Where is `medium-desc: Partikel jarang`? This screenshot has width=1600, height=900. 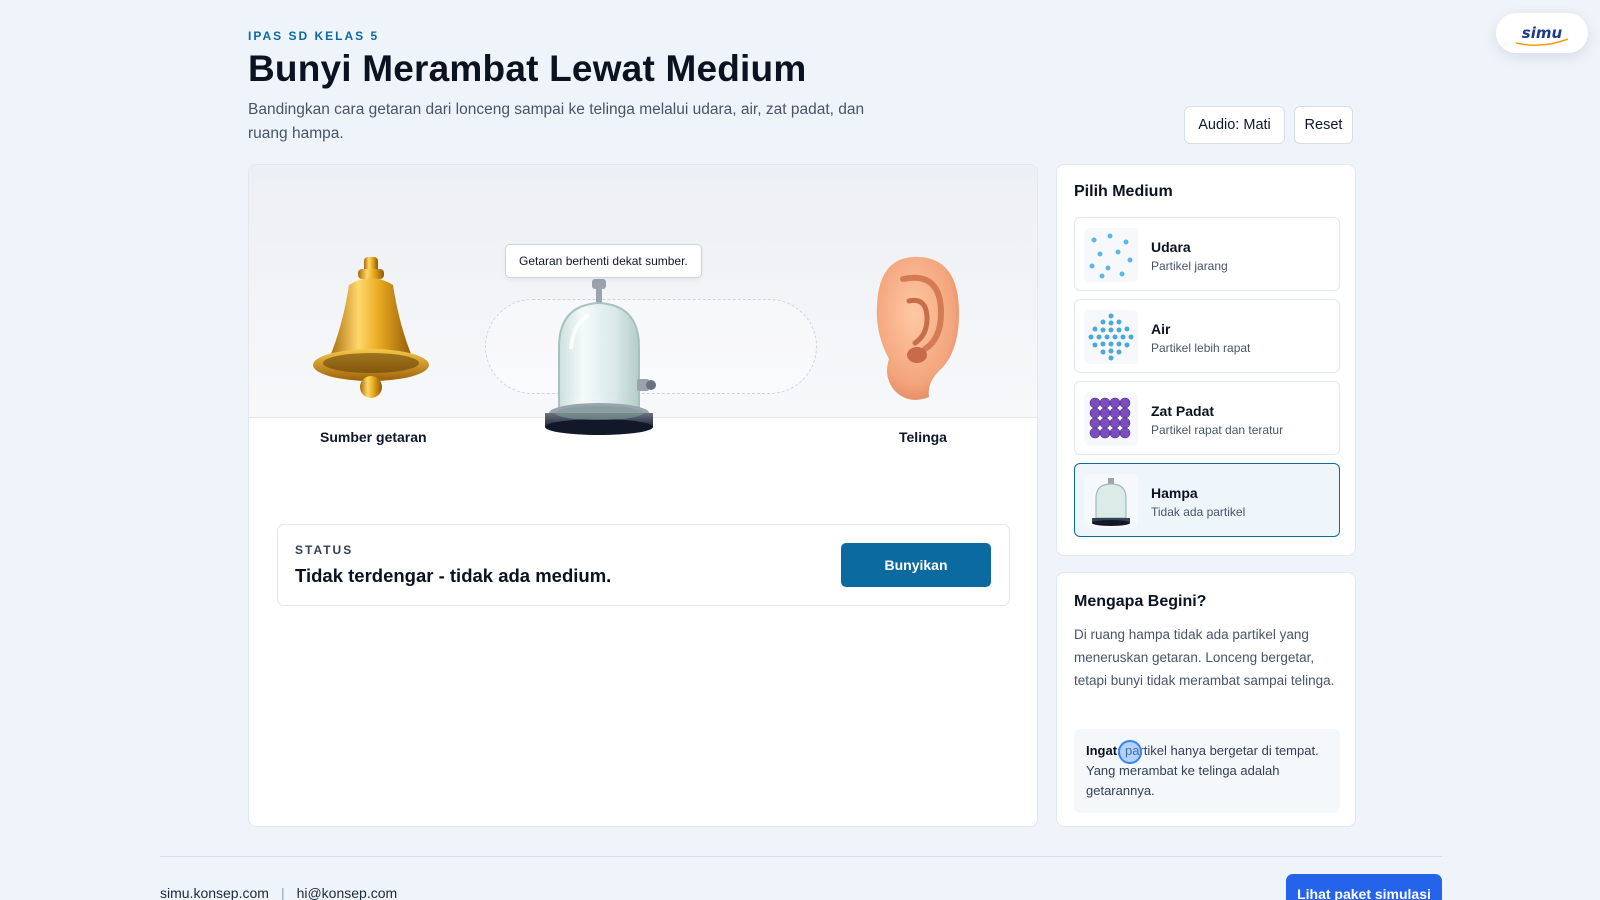 medium-desc: Partikel jarang is located at coordinates (1189, 266).